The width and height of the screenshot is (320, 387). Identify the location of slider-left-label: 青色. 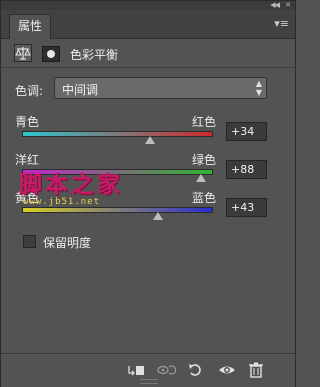
(27, 122).